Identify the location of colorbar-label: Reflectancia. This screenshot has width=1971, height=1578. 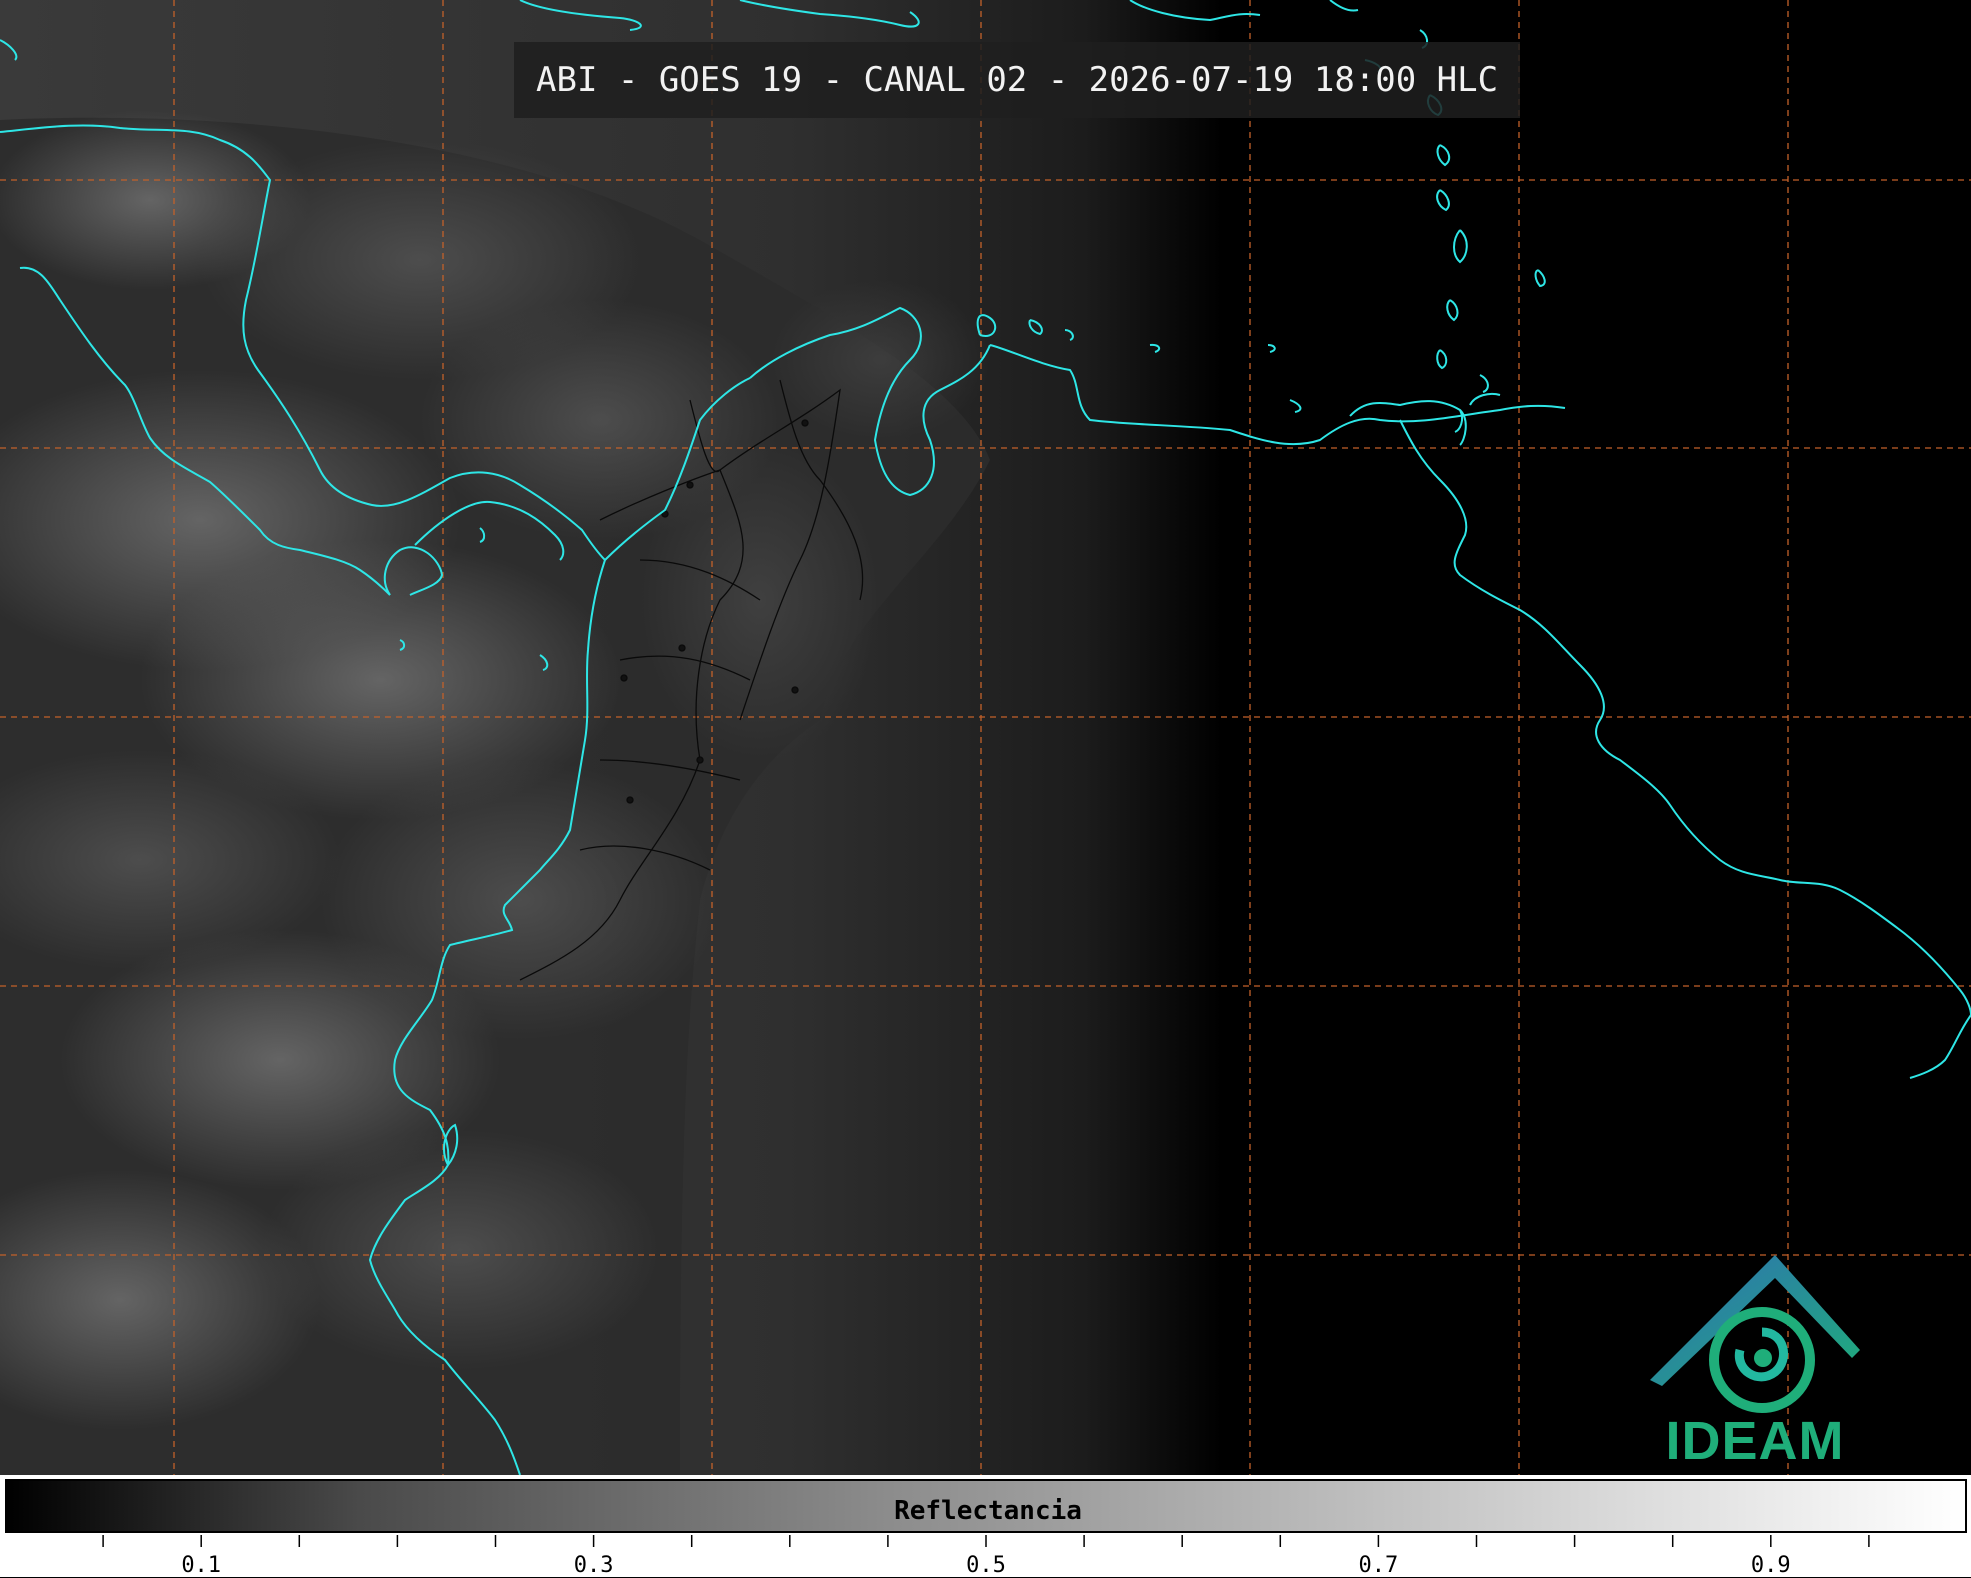
(988, 1511).